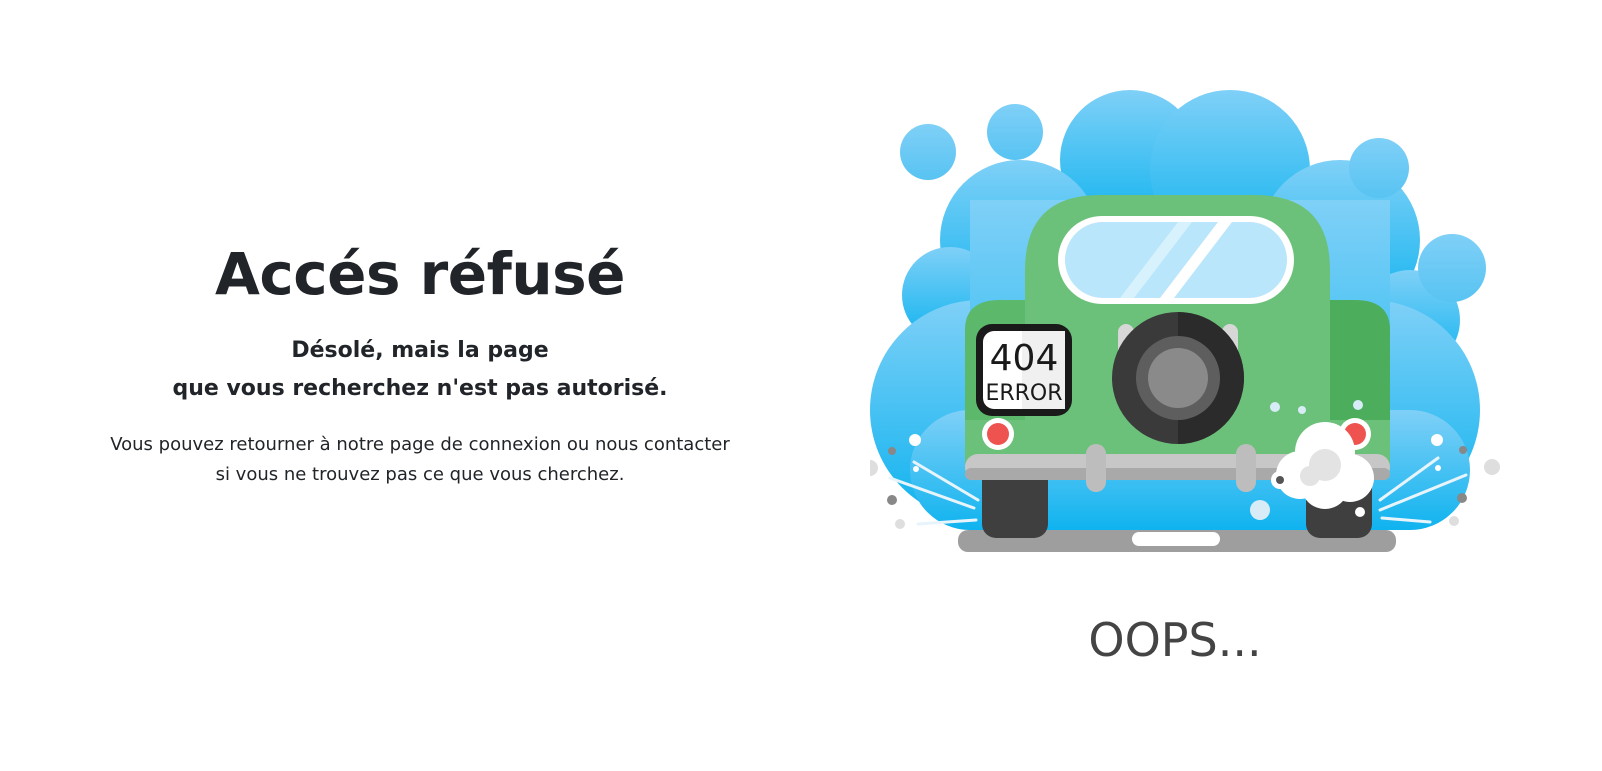  Describe the element at coordinates (420, 350) in the screenshot. I see `subtitle-line-1: Désolé, mais la page` at that location.